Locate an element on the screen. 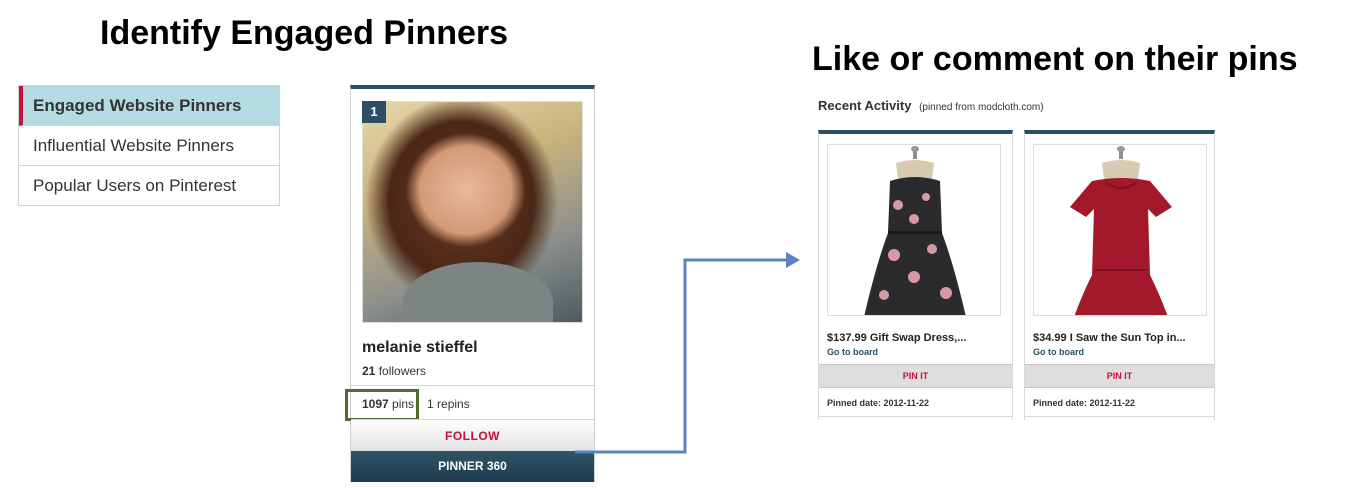 This screenshot has width=1349, height=488. menu-item-influential-website-pinners: Influential Website Pinners is located at coordinates (149, 146).